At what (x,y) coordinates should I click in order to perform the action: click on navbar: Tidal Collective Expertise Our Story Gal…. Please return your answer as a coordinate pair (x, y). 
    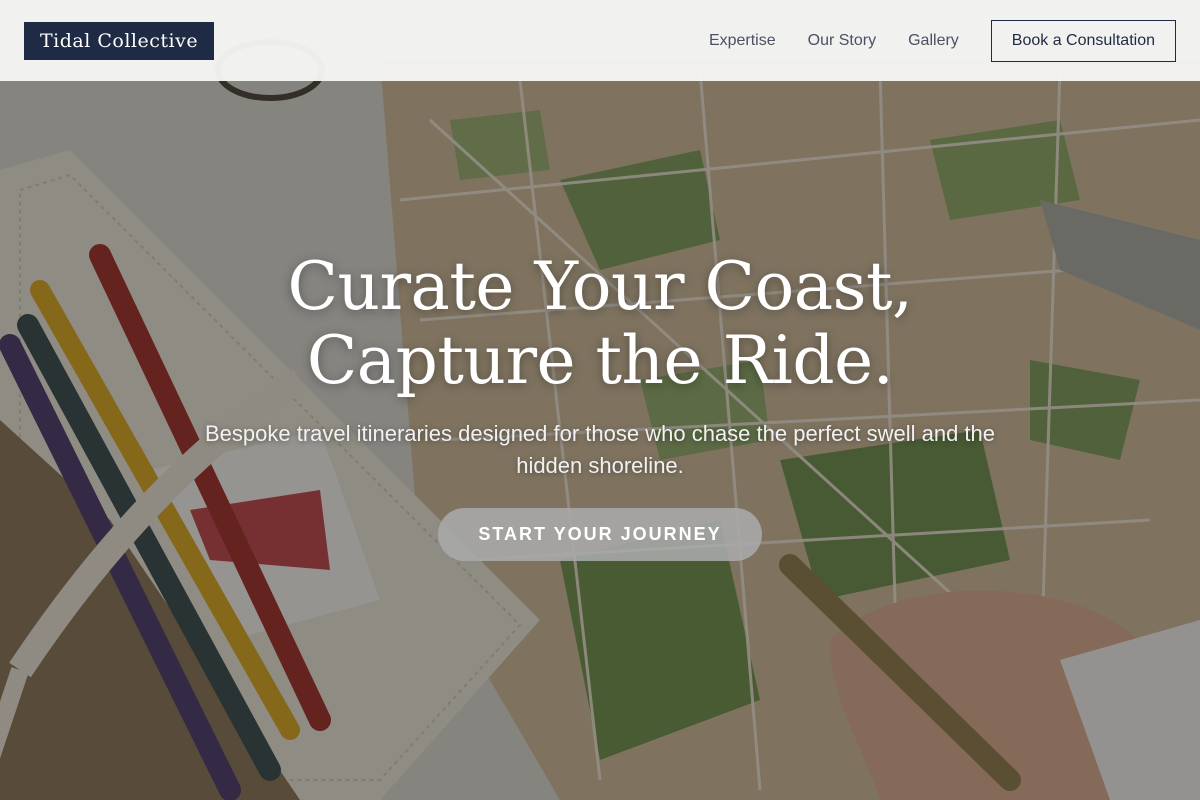
    Looking at the image, I should click on (600, 40).